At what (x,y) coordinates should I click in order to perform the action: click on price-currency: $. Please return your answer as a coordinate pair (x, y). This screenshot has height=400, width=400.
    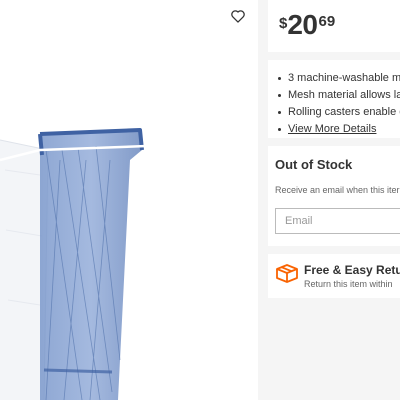
    Looking at the image, I should click on (283, 23).